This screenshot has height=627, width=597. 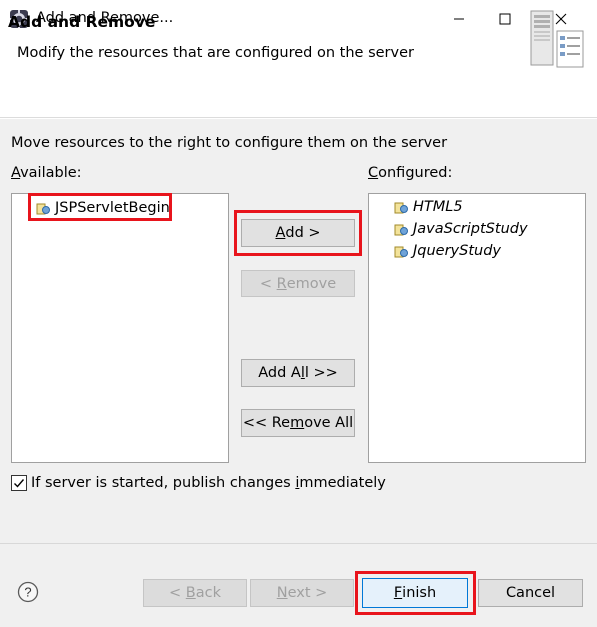 I want to click on next-button: Next >, so click(x=302, y=593).